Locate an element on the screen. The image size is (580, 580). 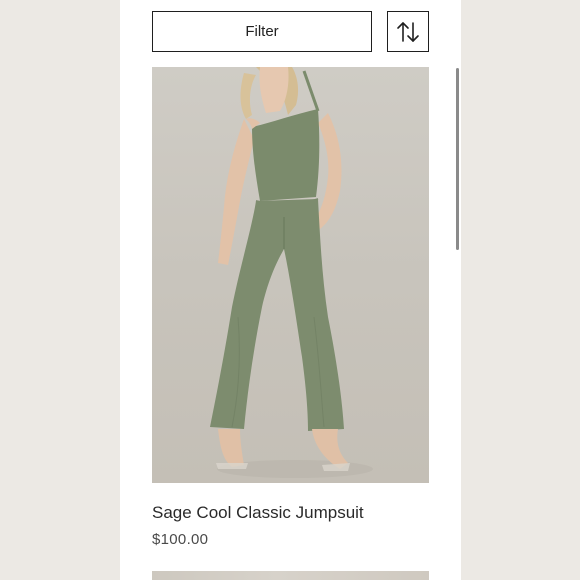
next-product-image-preview is located at coordinates (290, 575).